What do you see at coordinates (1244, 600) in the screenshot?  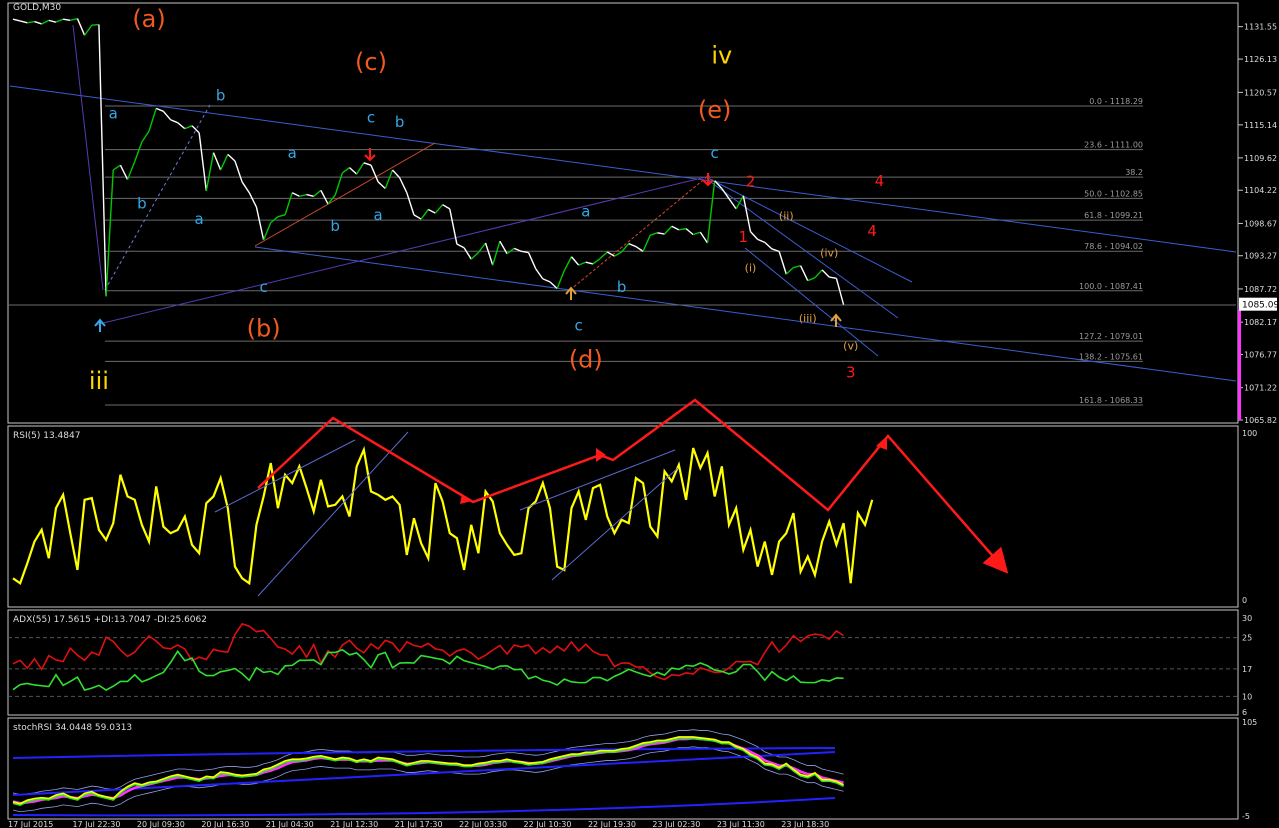 I see `rsi-tick-label: 0` at bounding box center [1244, 600].